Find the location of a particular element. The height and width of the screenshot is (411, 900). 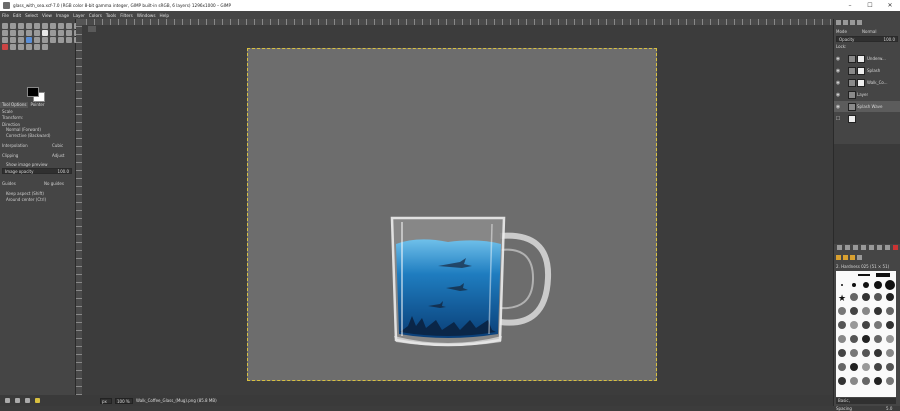

flip-tool-icon is located at coordinates (69, 33).